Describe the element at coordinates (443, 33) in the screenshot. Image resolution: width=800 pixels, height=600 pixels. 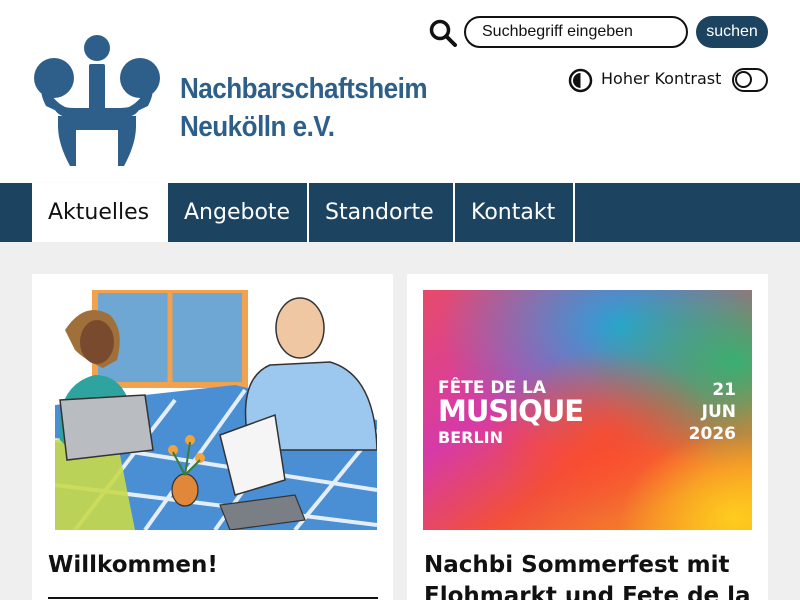
I see `search-icon` at that location.